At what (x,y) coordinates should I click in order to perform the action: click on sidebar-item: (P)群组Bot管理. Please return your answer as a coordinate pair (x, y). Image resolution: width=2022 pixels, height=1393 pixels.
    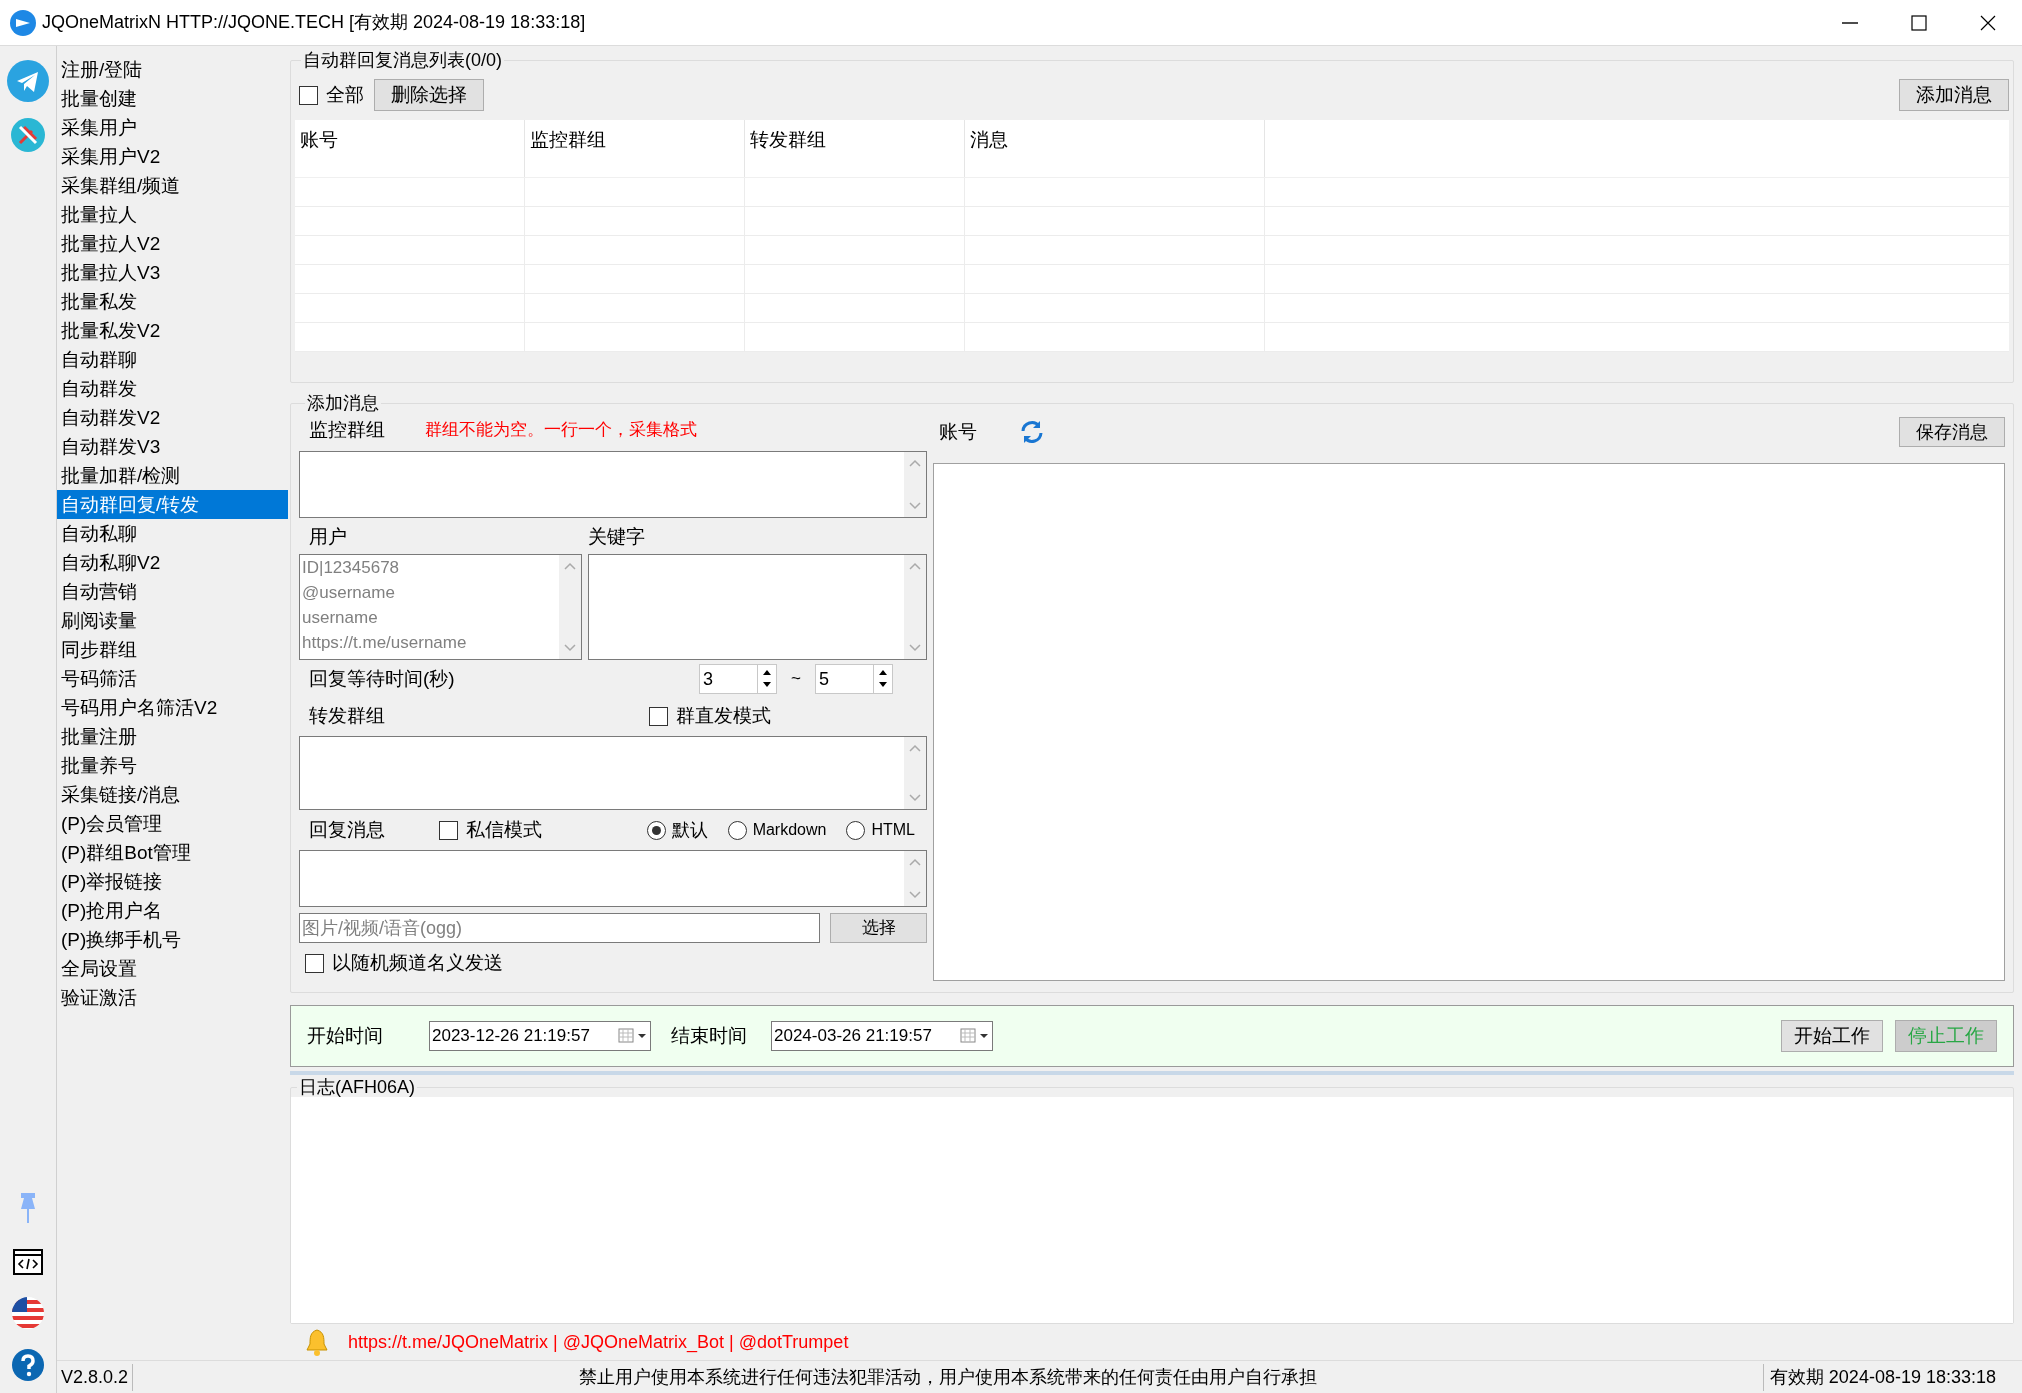
    Looking at the image, I should click on (172, 852).